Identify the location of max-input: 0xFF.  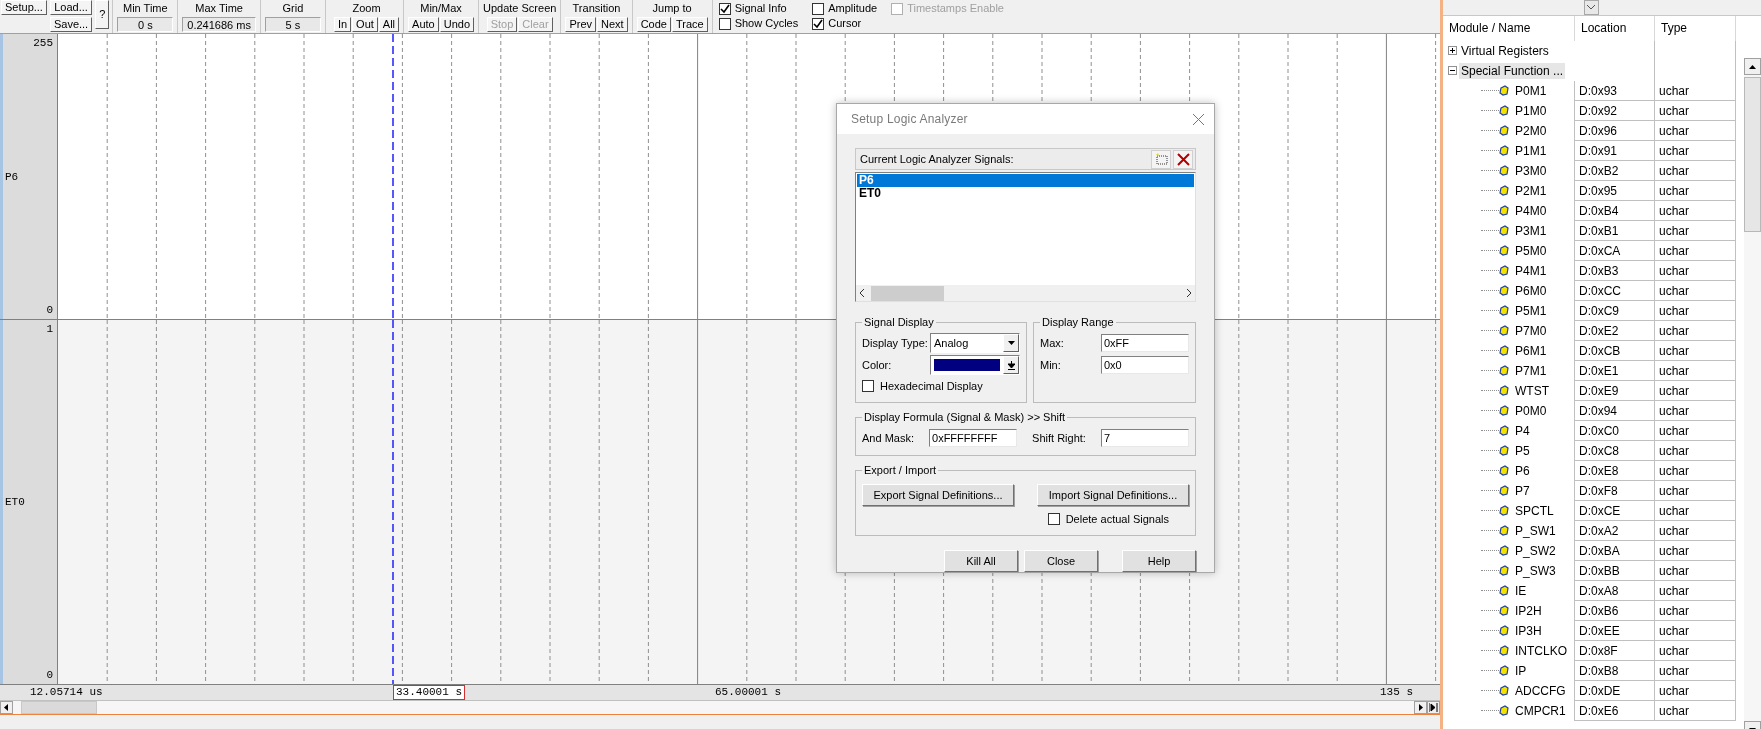
(1145, 343).